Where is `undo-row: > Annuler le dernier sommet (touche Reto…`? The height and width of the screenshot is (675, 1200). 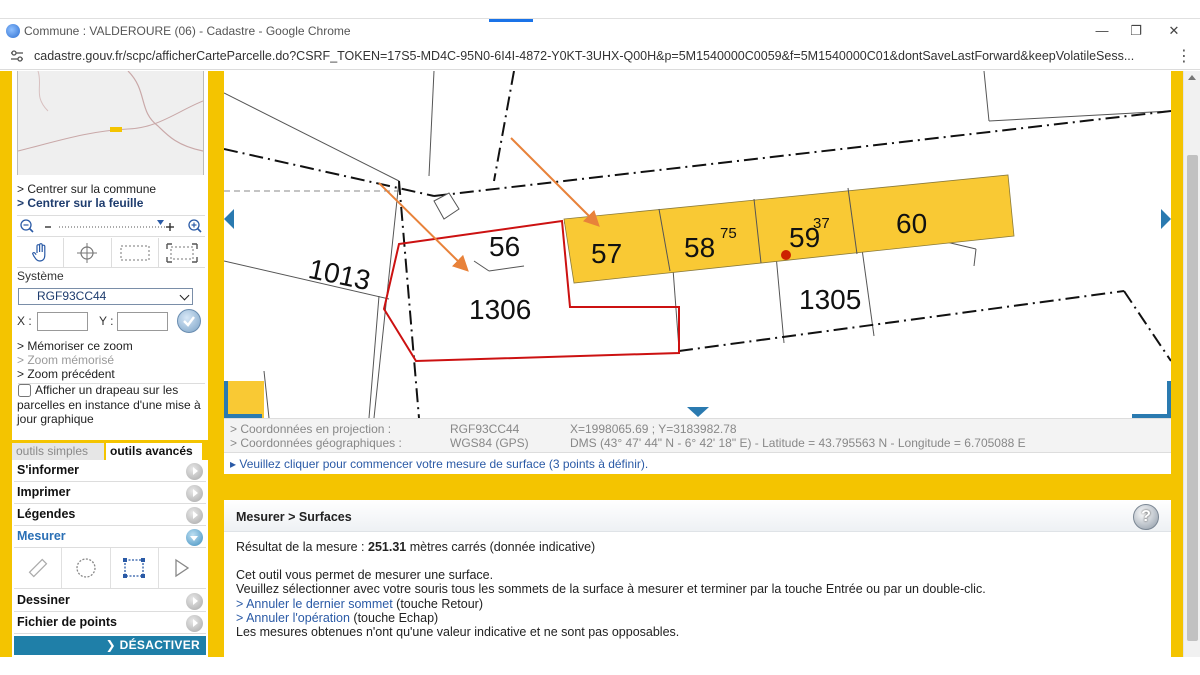
undo-row: > Annuler le dernier sommet (touche Reto… is located at coordinates (611, 604).